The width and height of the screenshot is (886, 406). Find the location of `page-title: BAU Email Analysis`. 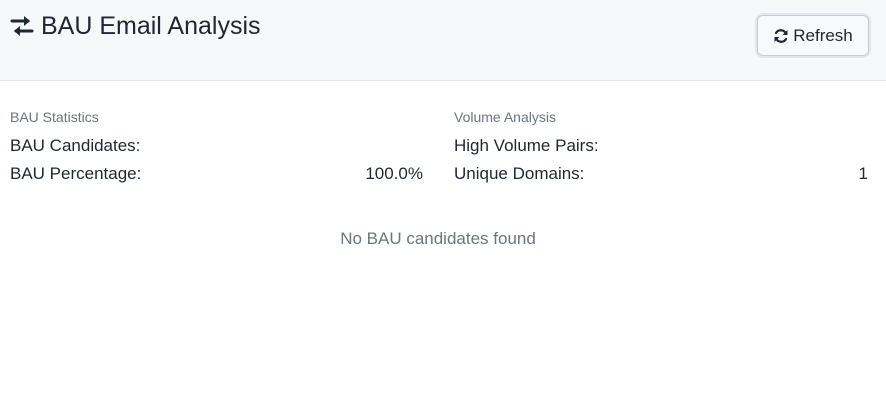

page-title: BAU Email Analysis is located at coordinates (151, 26).